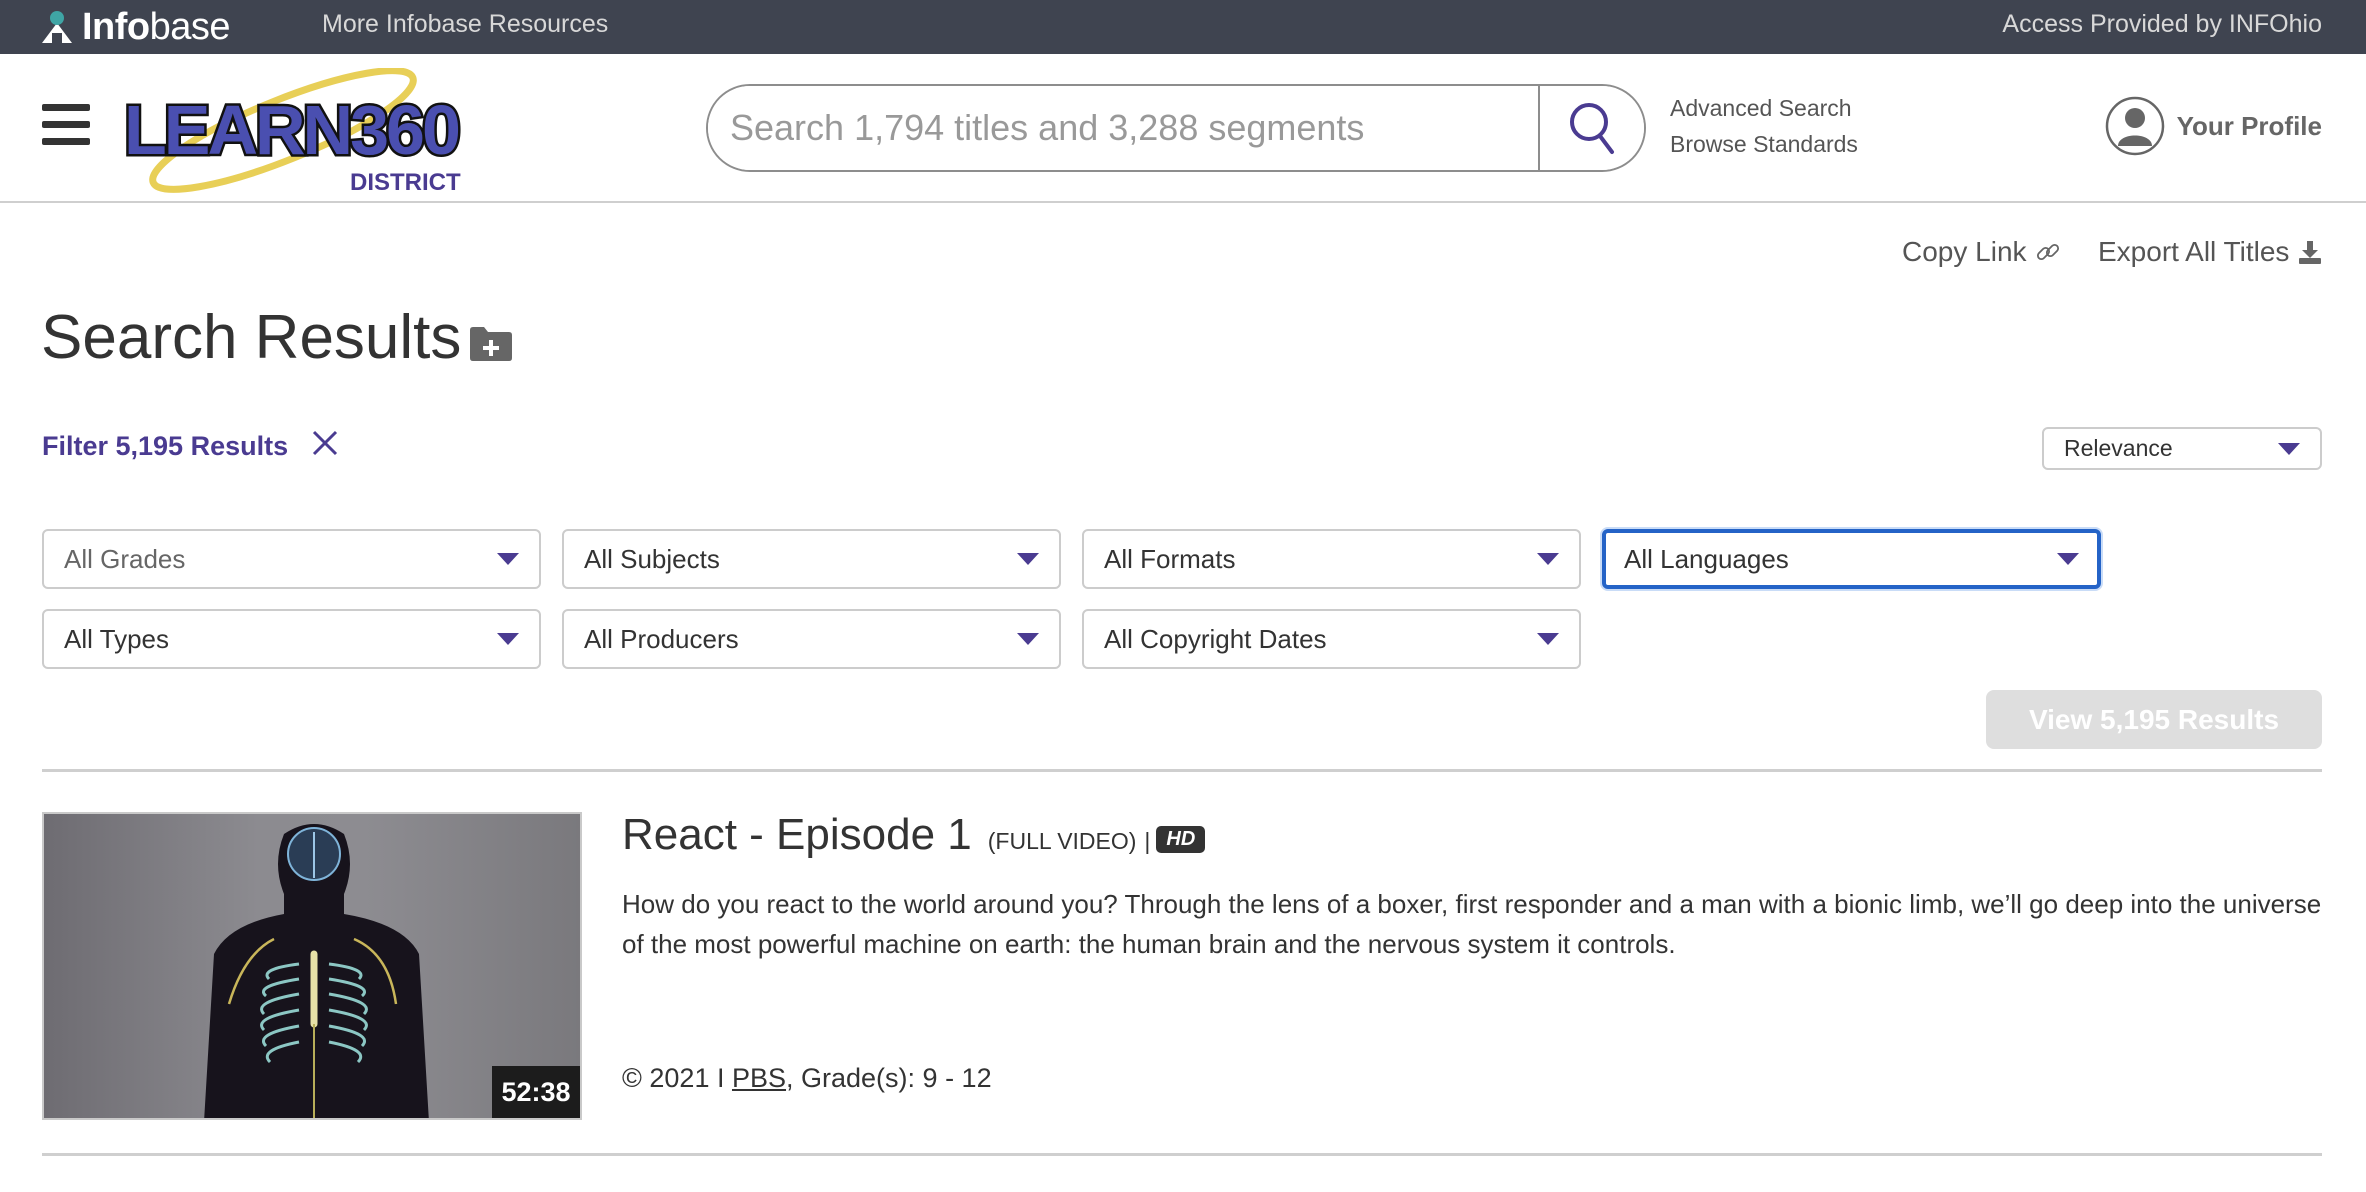 This screenshot has width=2366, height=1192. Describe the element at coordinates (536, 1092) in the screenshot. I see `duration-badge: 52:38` at that location.